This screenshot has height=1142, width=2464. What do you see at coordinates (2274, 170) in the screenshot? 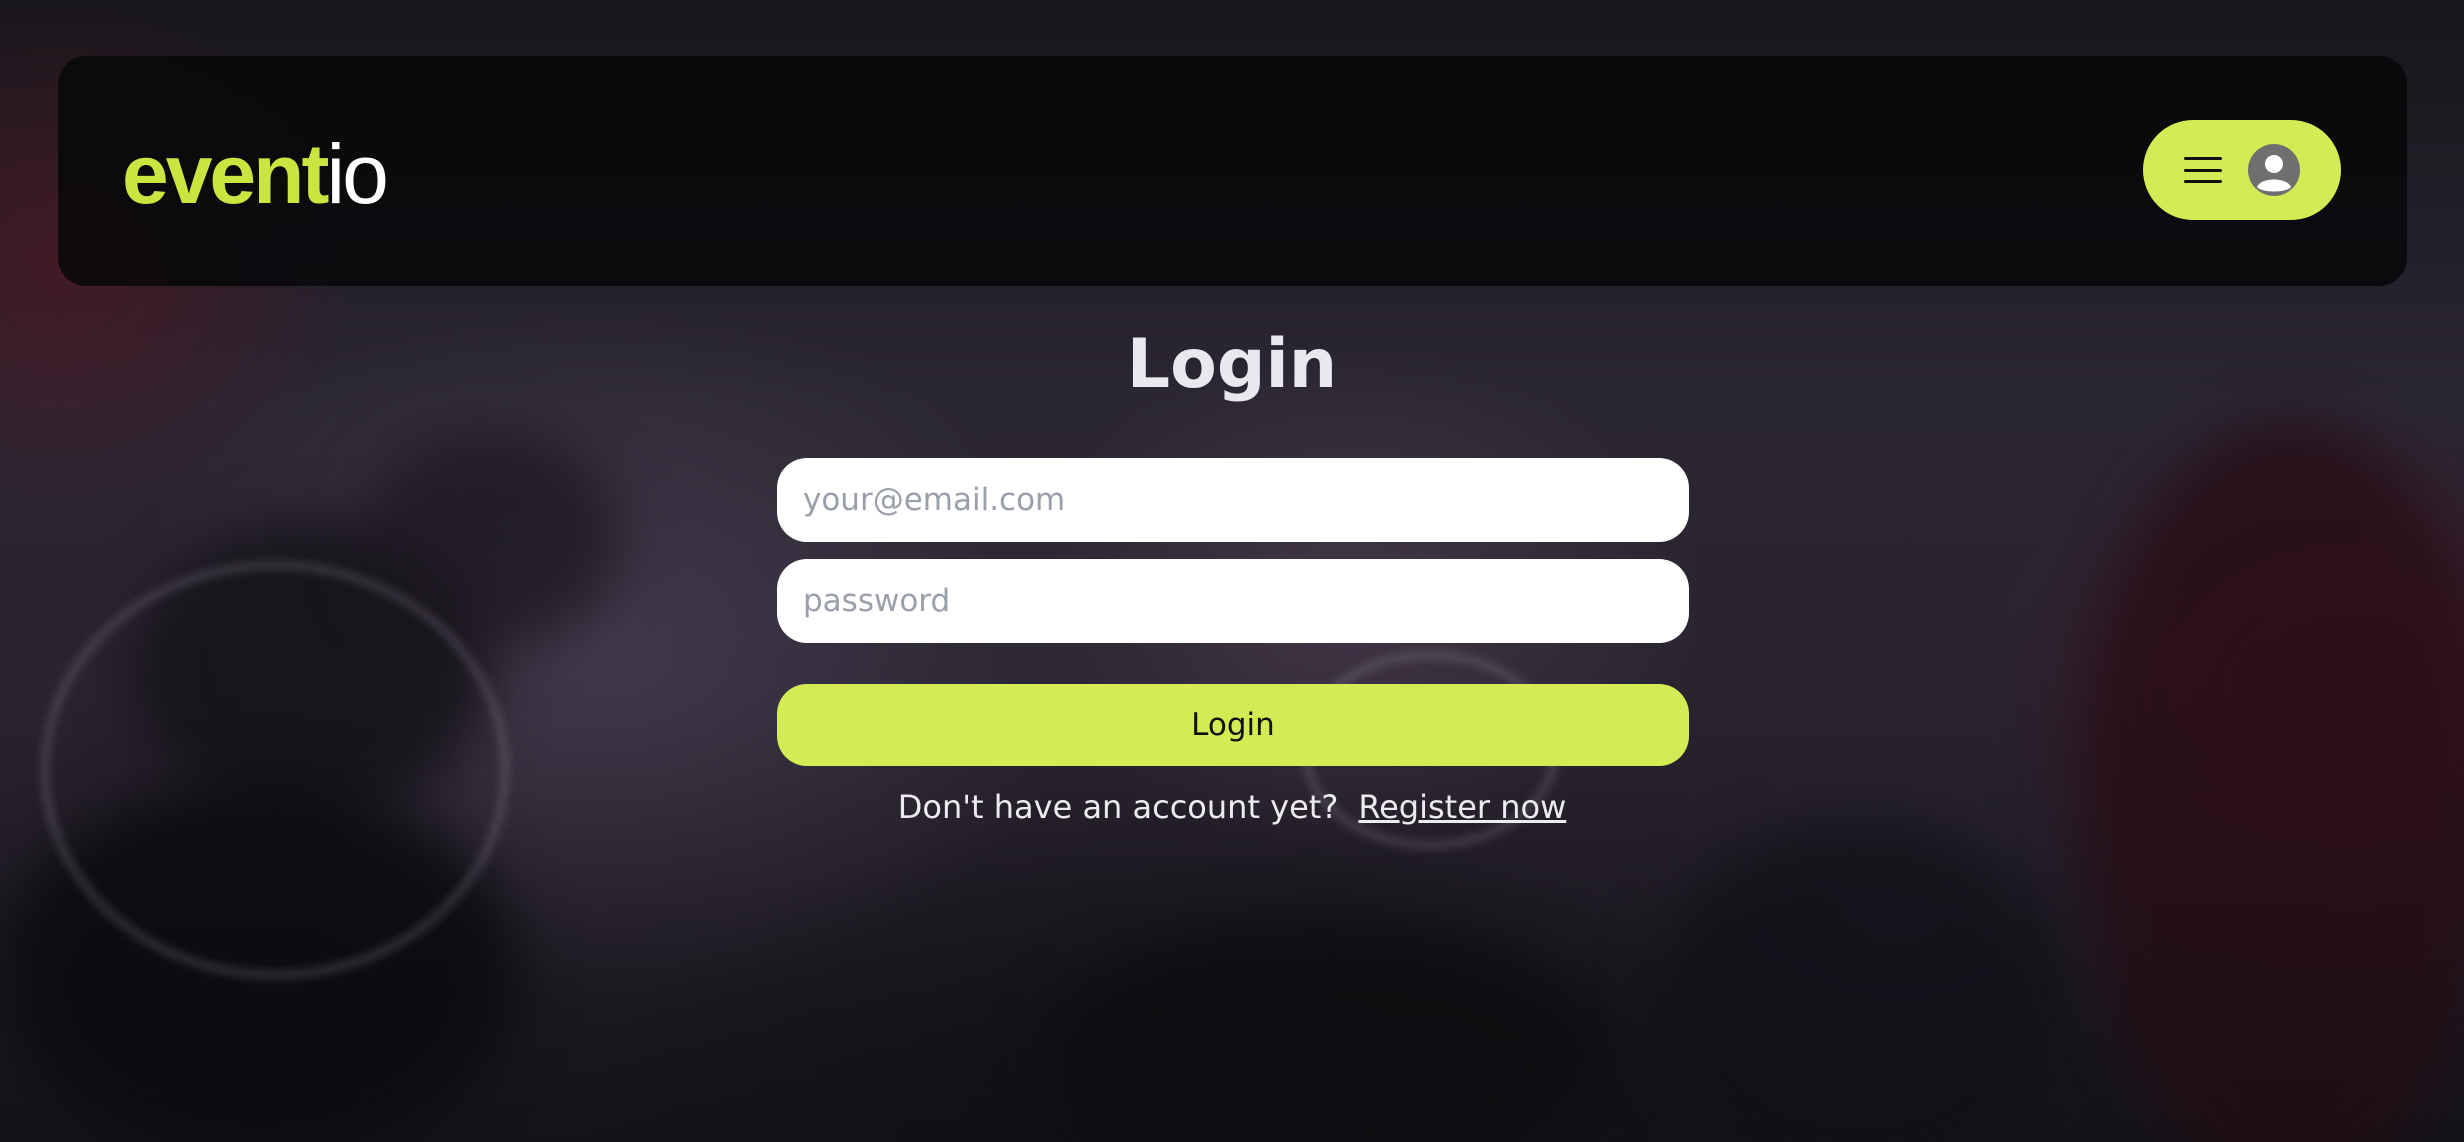
I see `user-avatar-icon` at bounding box center [2274, 170].